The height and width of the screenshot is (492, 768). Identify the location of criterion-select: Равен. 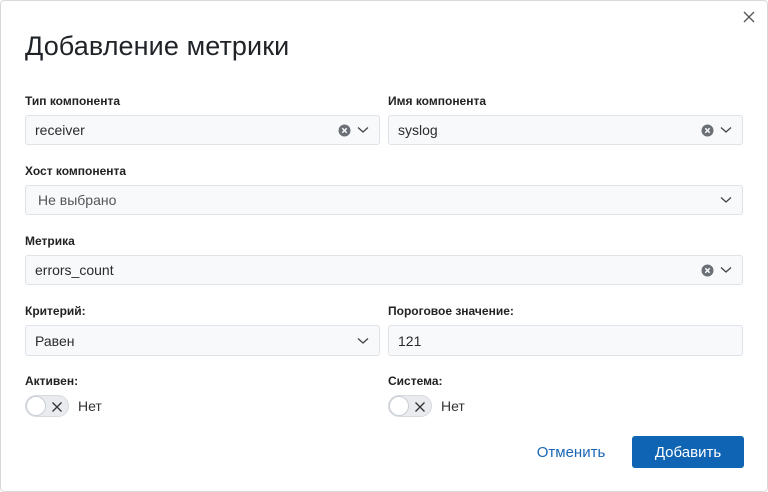
(202, 340).